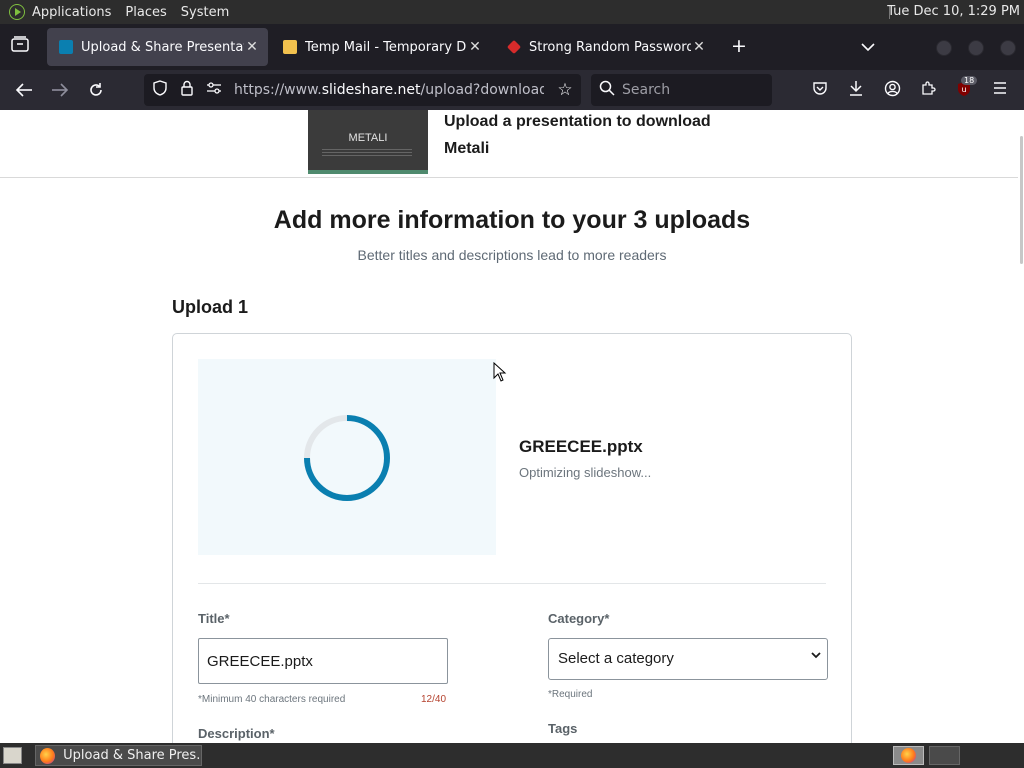 This screenshot has width=1024, height=768. Describe the element at coordinates (214, 90) in the screenshot. I see `permissions-sliders-icon` at that location.